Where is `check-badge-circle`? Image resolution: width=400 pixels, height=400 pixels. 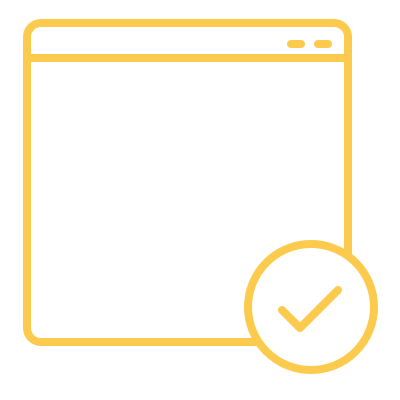
check-badge-circle is located at coordinates (311, 307).